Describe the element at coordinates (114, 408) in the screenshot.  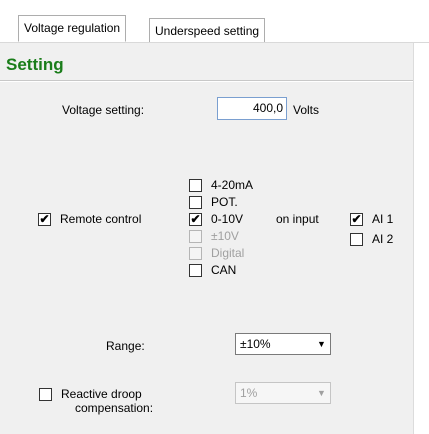
I see `reactive-droop-label-2: compensation:` at that location.